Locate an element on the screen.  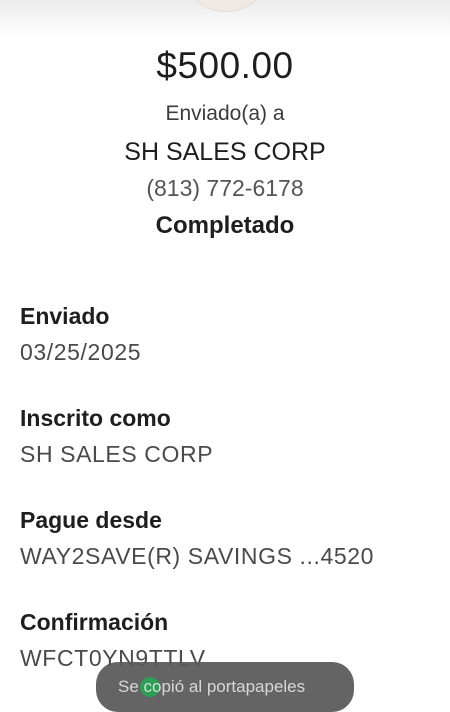
detail-row-enrolled-as: Inscrito como SH SALES CORP is located at coordinates (230, 451).